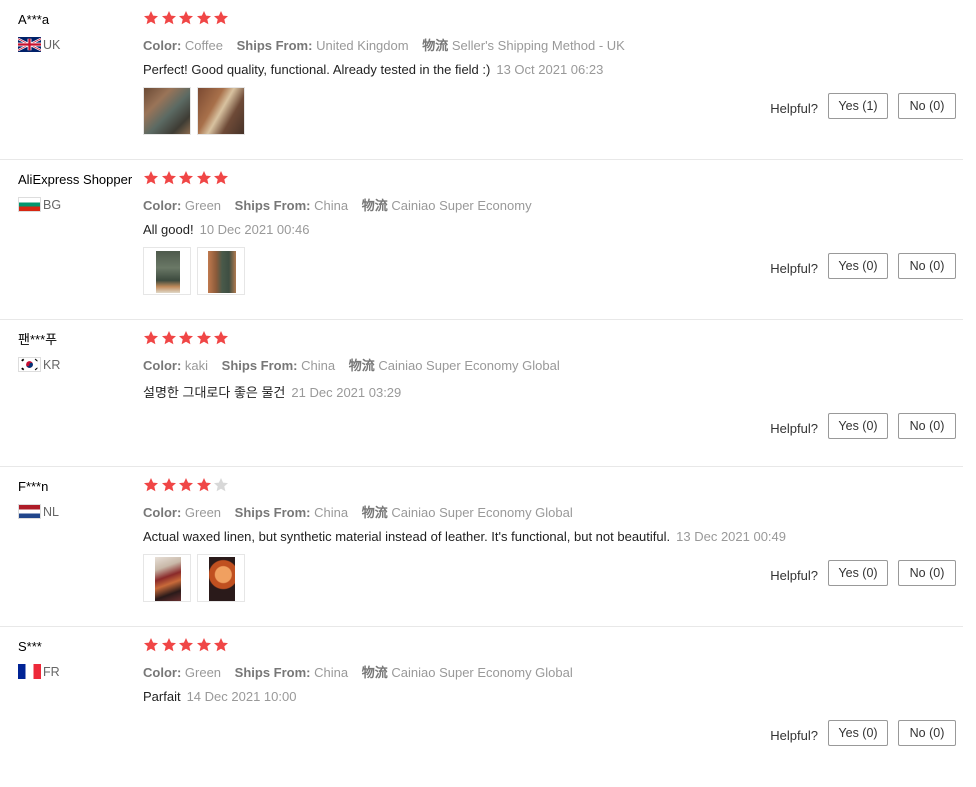 The image size is (976, 787). I want to click on nl-flag-icon, so click(29, 511).